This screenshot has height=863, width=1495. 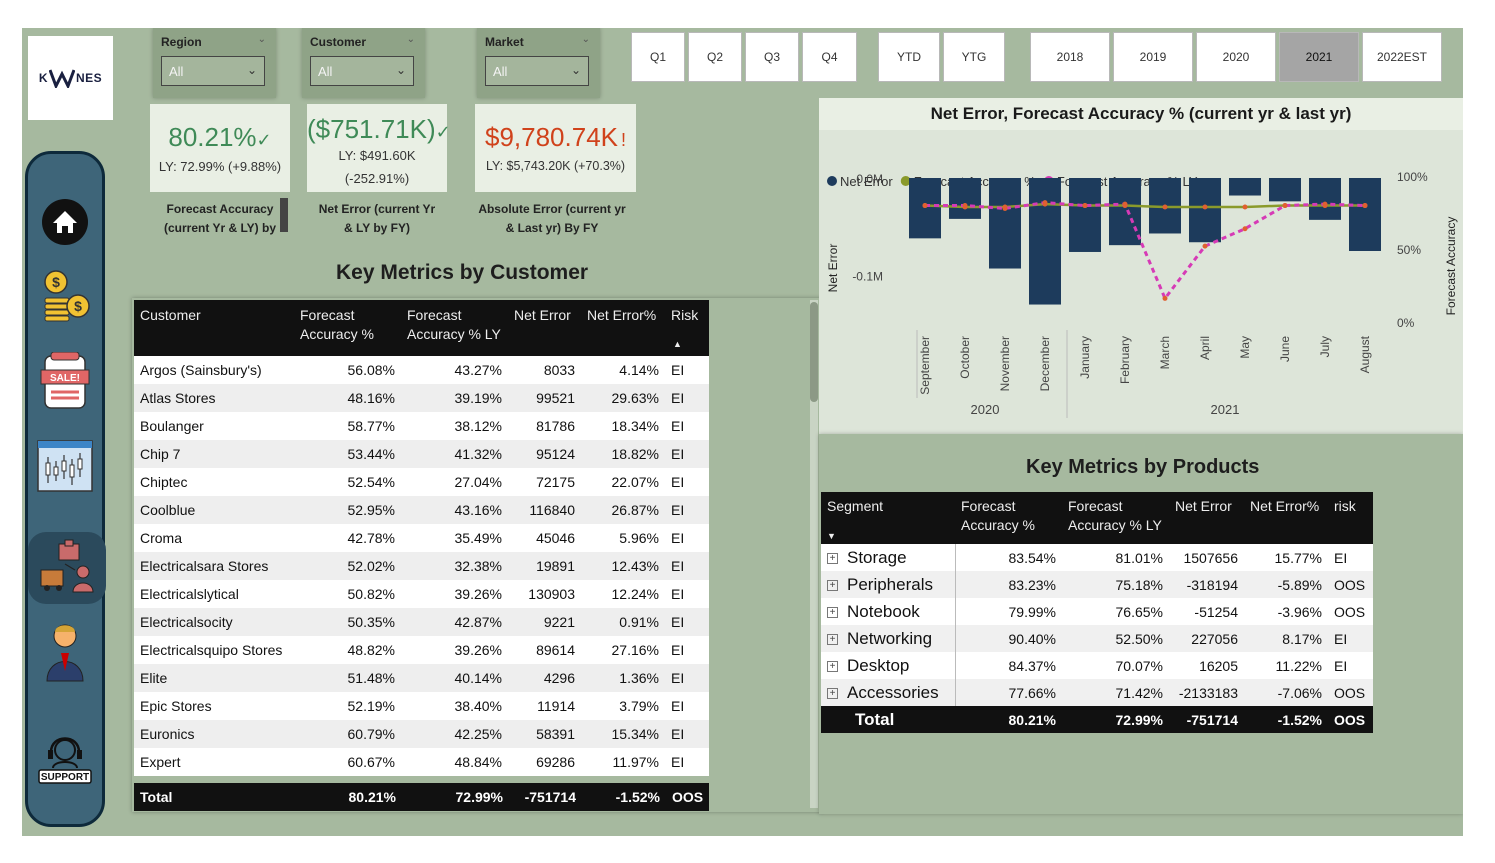 What do you see at coordinates (214, 328) in the screenshot?
I see `col-customer: Customer` at bounding box center [214, 328].